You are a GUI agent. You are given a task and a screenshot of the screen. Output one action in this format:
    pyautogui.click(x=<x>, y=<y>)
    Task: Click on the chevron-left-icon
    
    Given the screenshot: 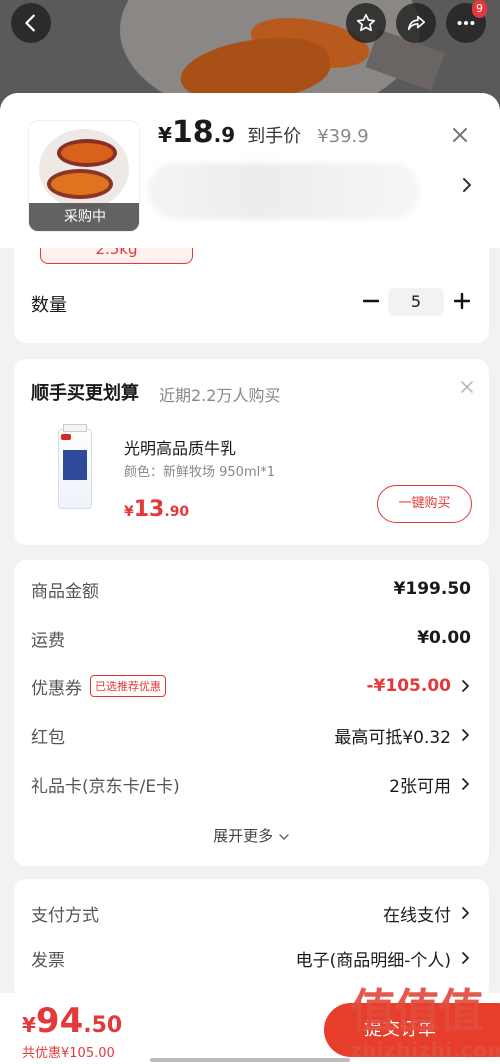 What is the action you would take?
    pyautogui.click(x=30, y=23)
    